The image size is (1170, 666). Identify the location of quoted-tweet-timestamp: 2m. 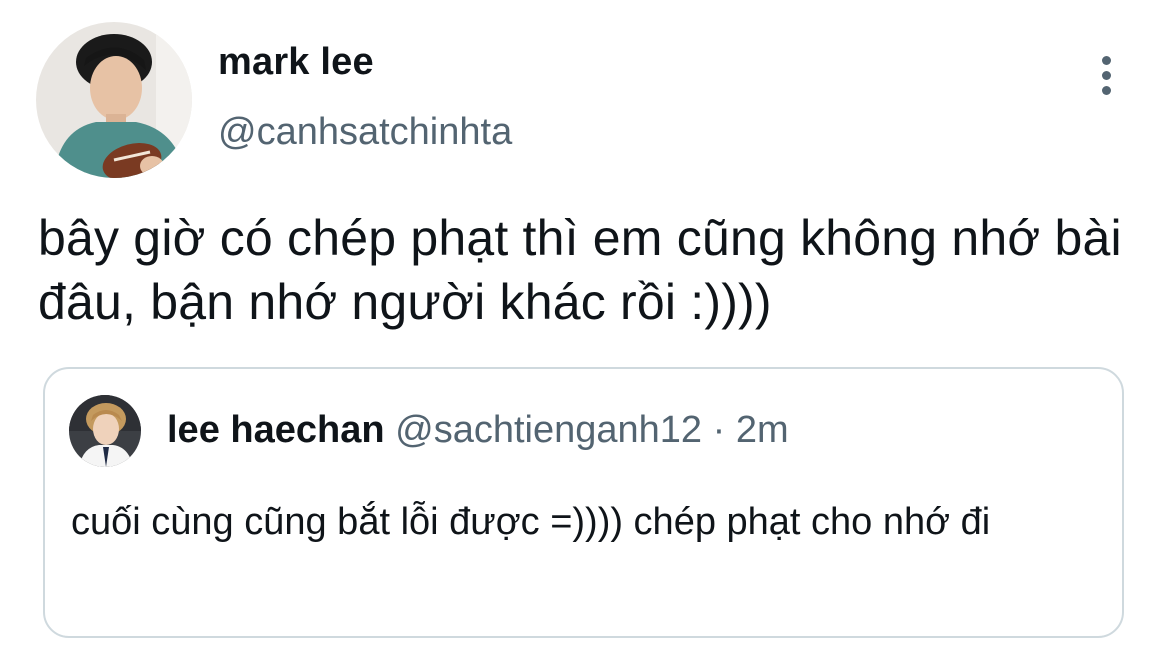
(762, 430).